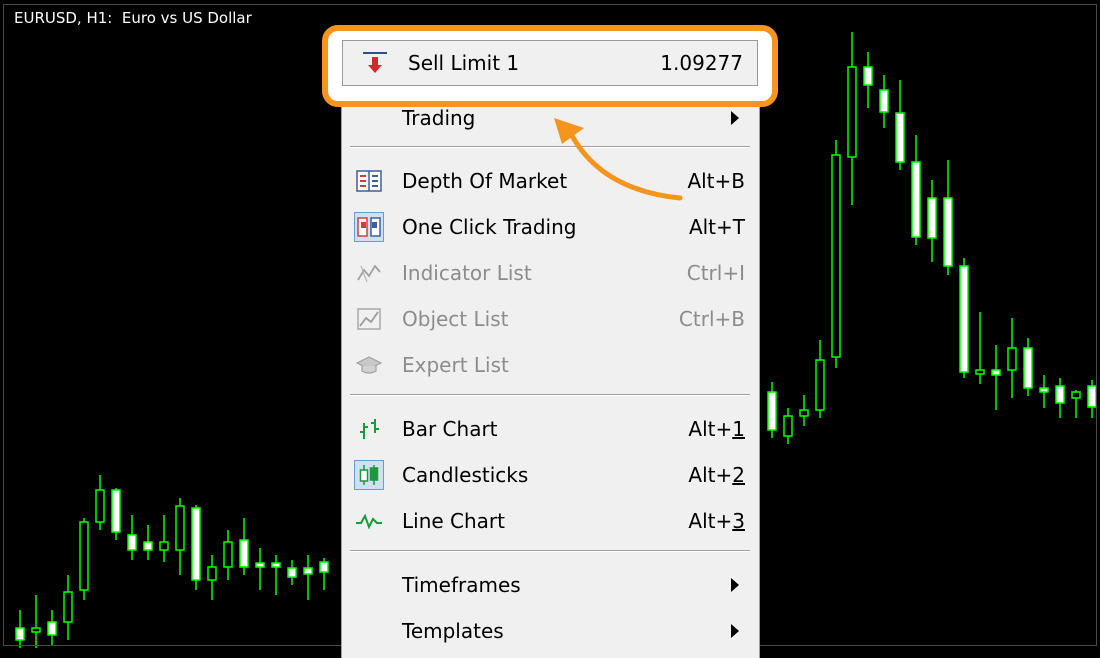 This screenshot has height=658, width=1100. Describe the element at coordinates (369, 365) in the screenshot. I see `expert-list-icon` at that location.